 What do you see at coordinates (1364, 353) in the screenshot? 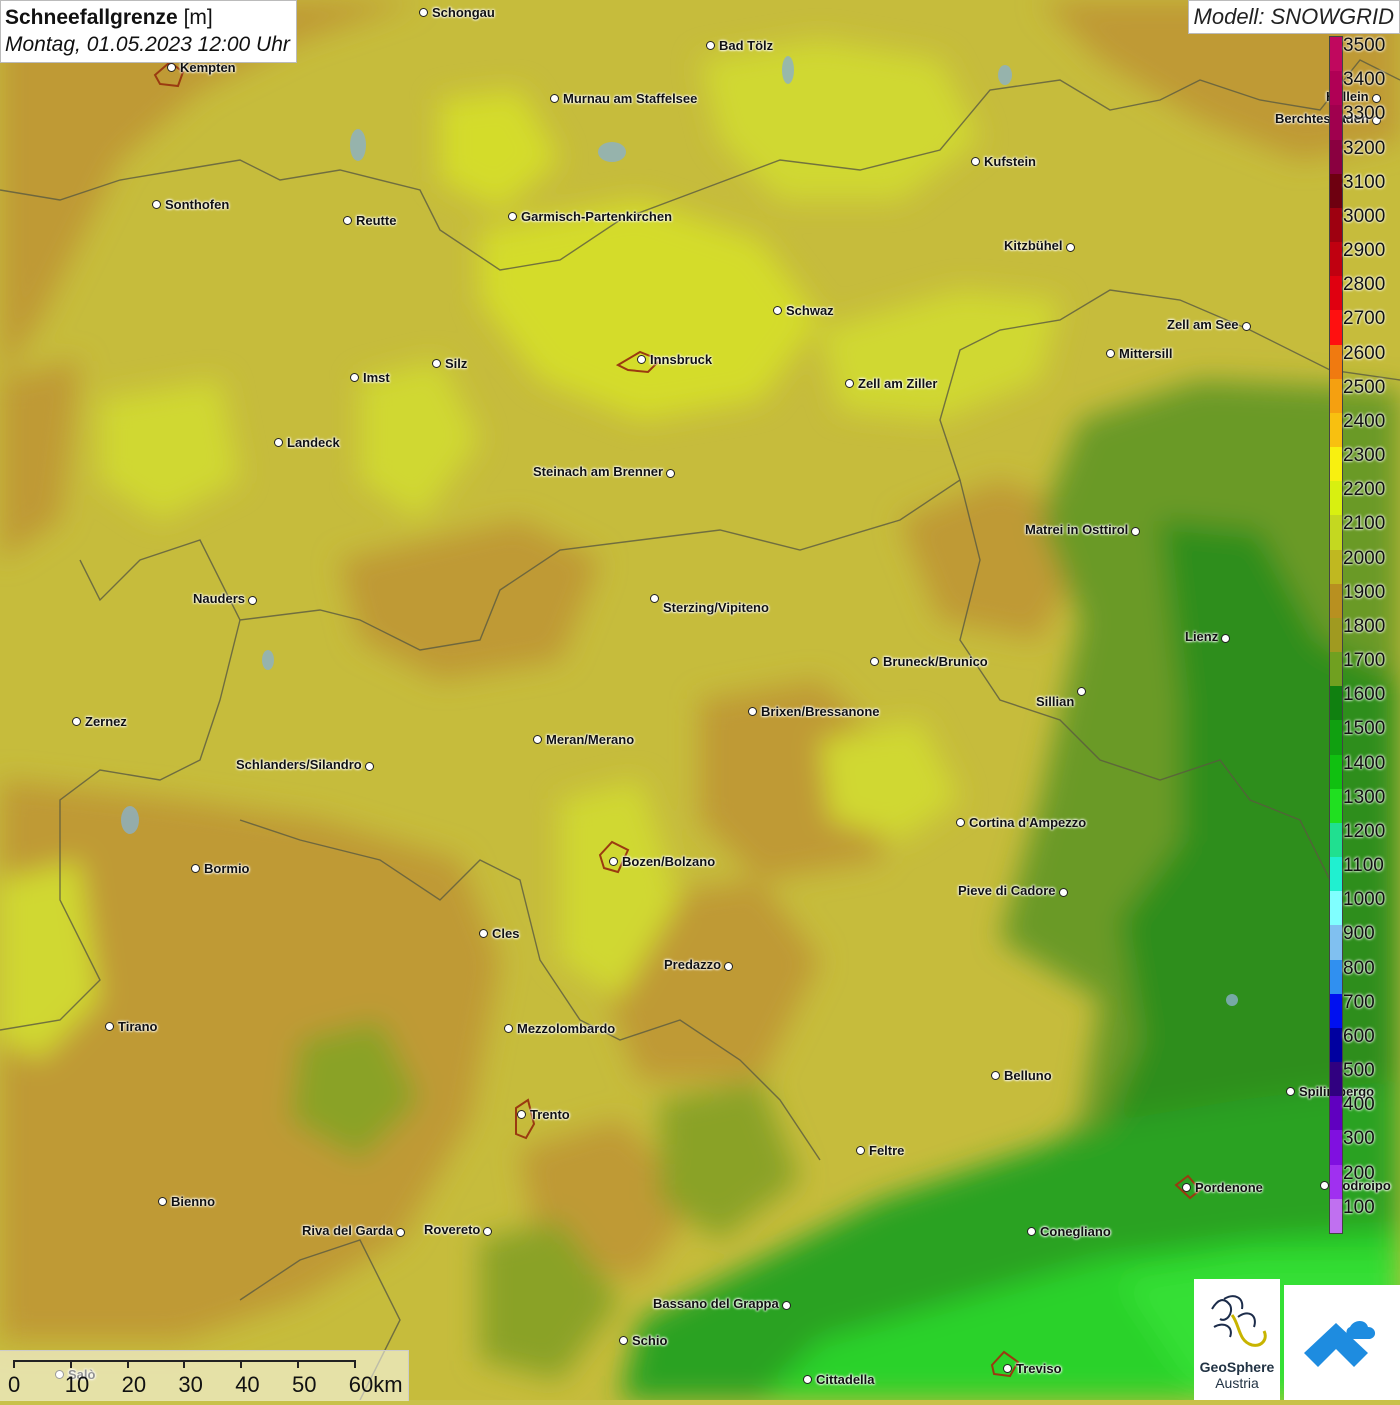
I see `legend-label: 2600` at bounding box center [1364, 353].